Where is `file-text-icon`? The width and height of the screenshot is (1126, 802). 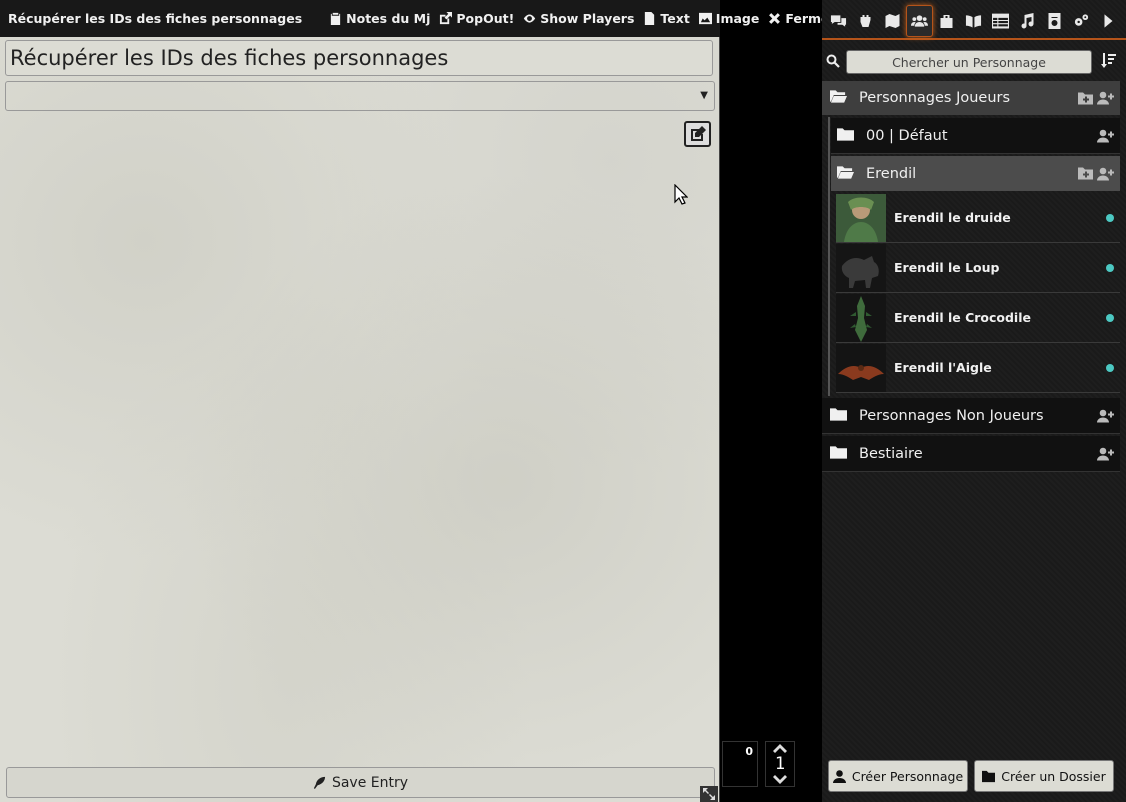 file-text-icon is located at coordinates (650, 18).